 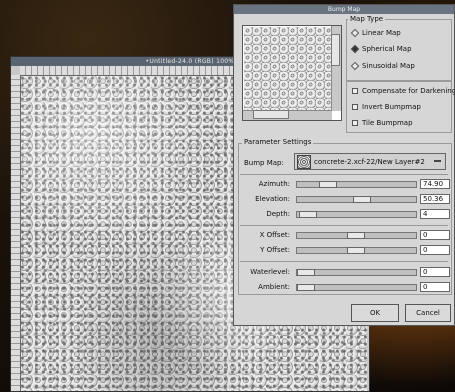 I want to click on slider-label: Elevation:, so click(x=272, y=199).